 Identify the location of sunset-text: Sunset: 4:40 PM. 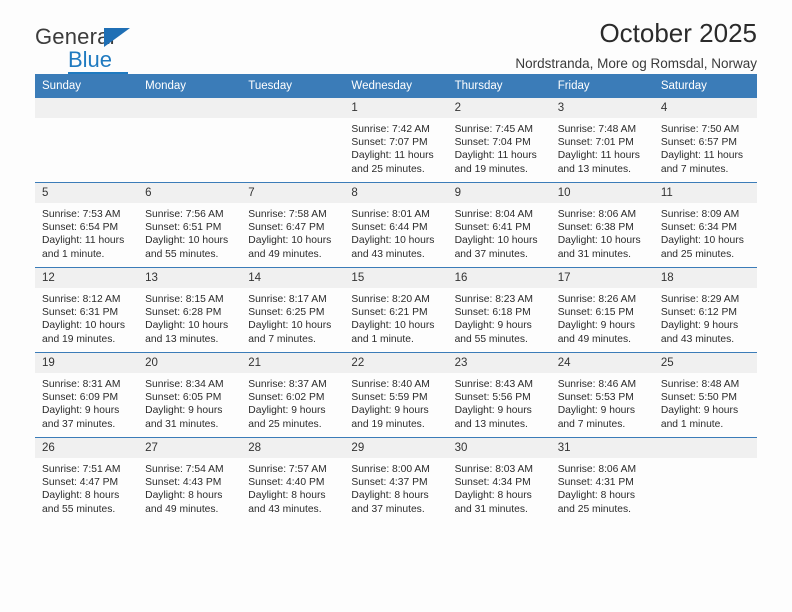
(286, 483).